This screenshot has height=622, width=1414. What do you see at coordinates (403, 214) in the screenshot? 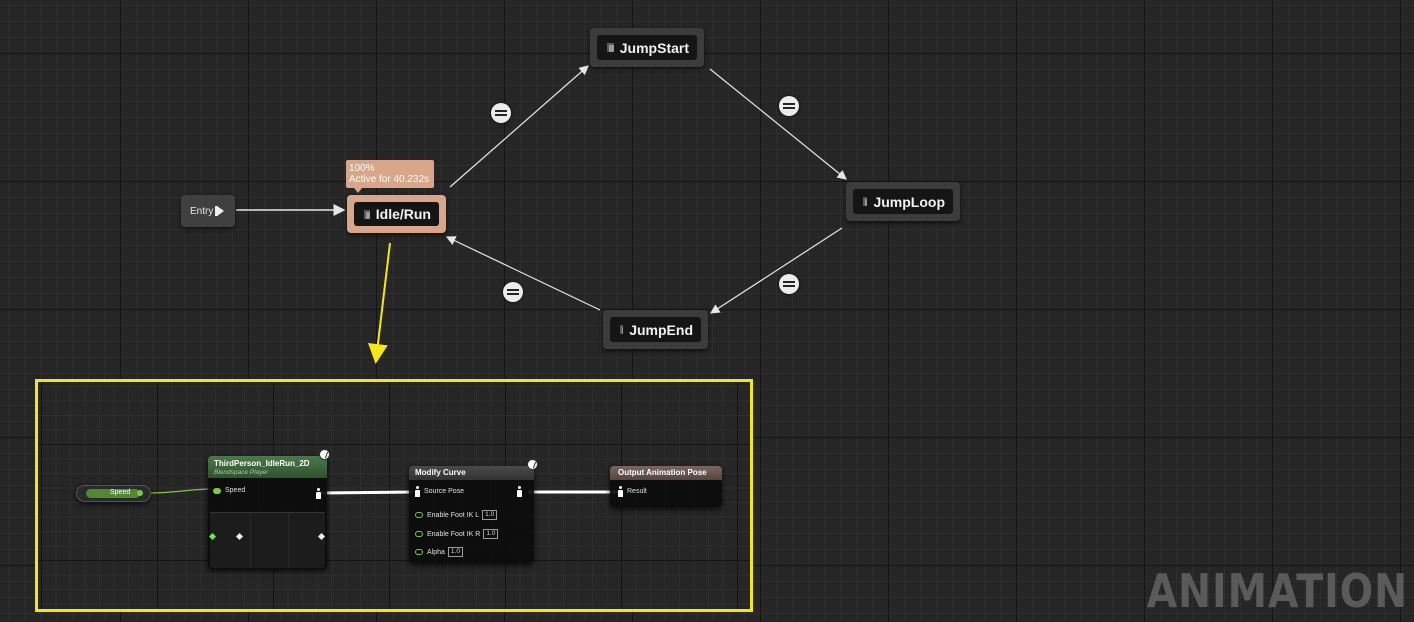
I see `state-label: Idle/Run` at bounding box center [403, 214].